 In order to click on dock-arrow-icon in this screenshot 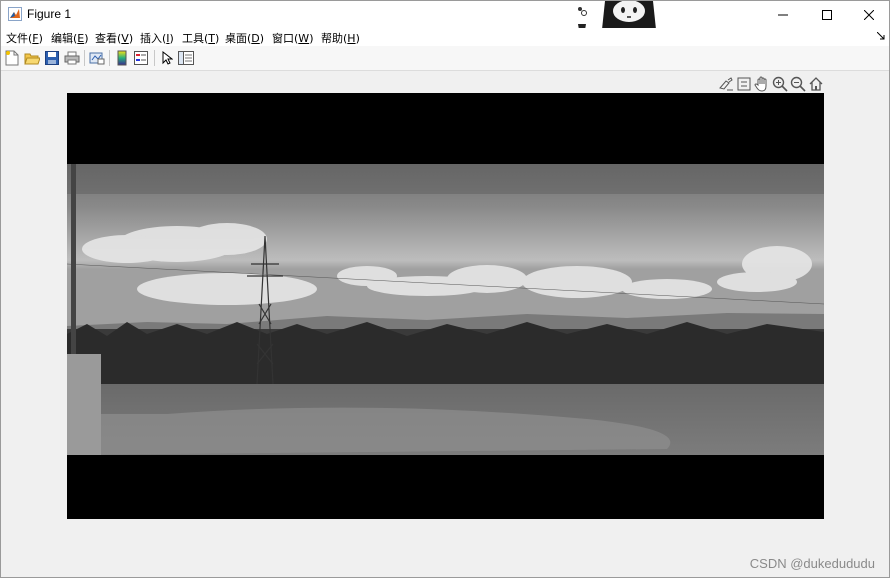, I will do `click(881, 36)`.